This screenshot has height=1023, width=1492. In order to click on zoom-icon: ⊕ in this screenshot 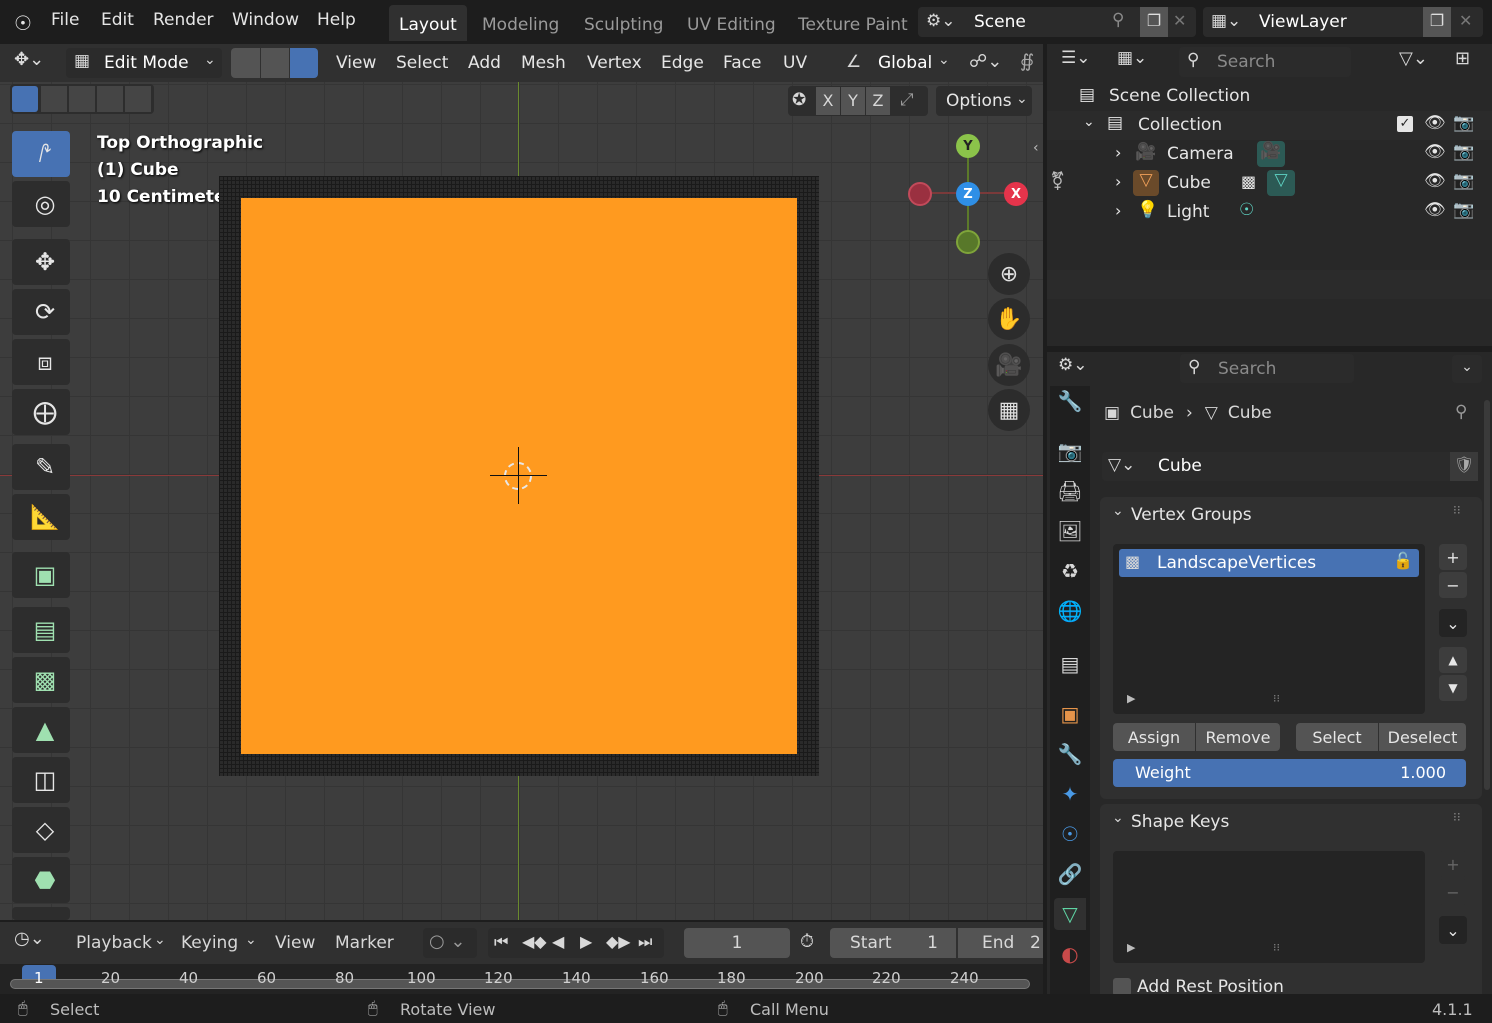, I will do `click(1009, 274)`.